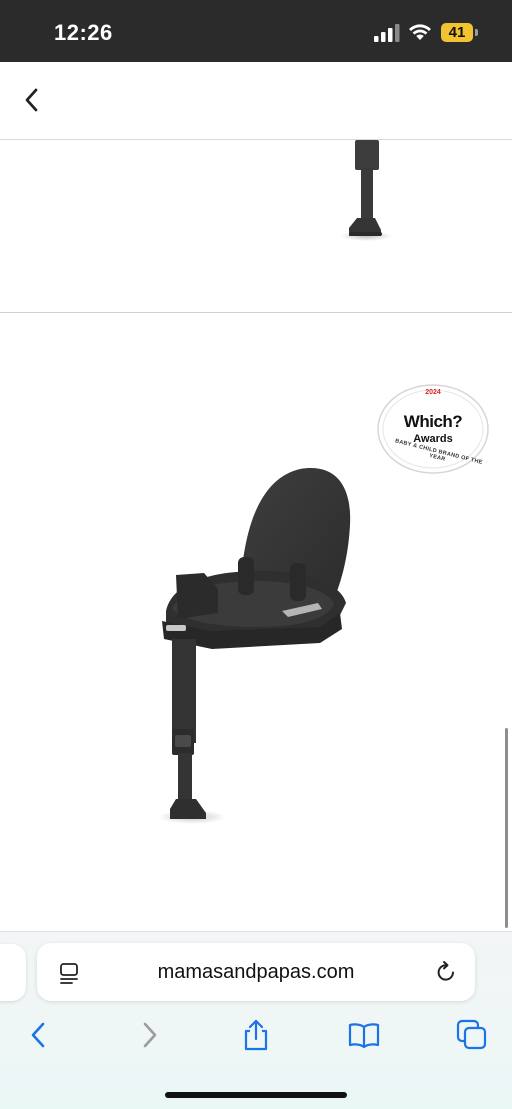 The height and width of the screenshot is (1109, 512). Describe the element at coordinates (433, 392) in the screenshot. I see `badge-year: 2024` at that location.